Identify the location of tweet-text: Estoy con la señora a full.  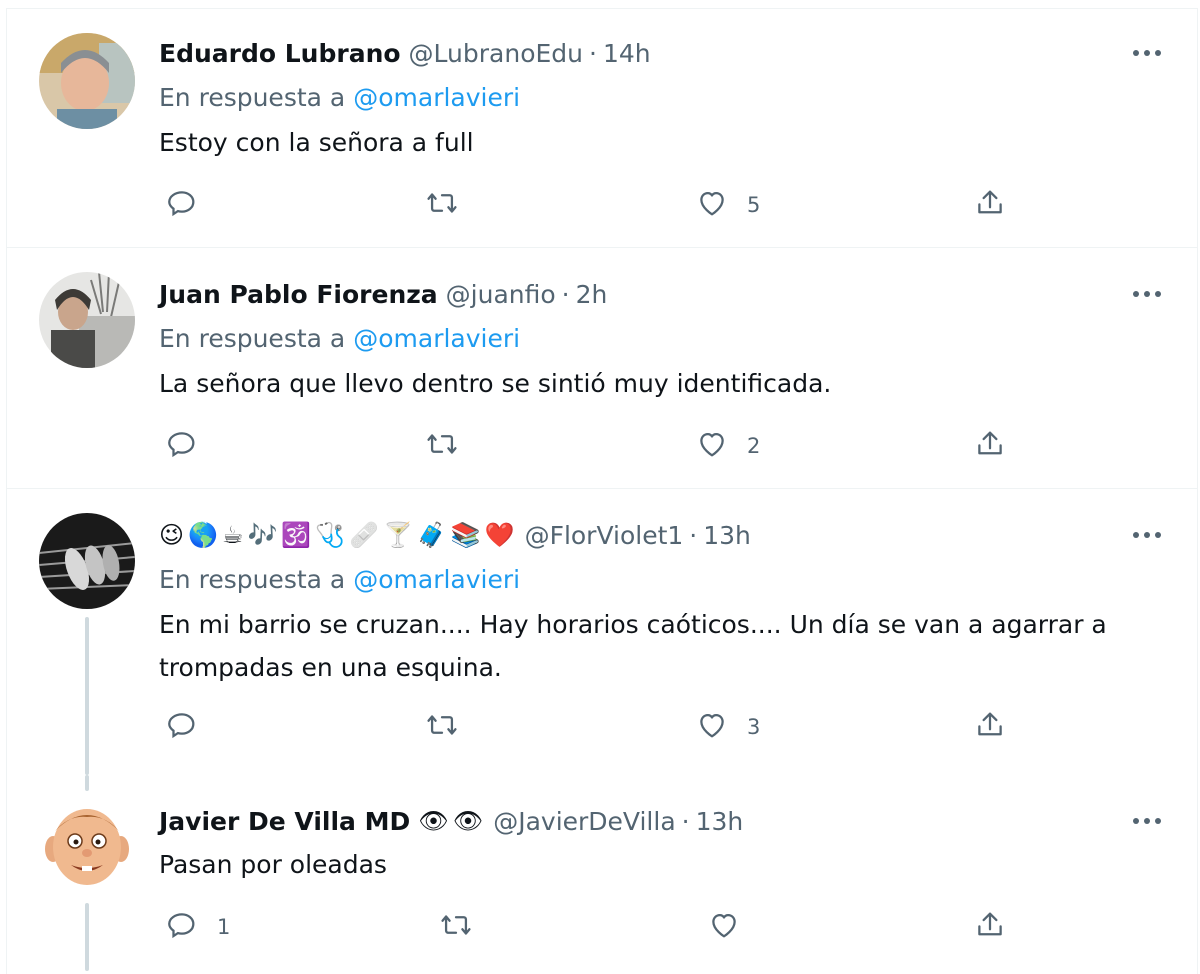
(316, 142).